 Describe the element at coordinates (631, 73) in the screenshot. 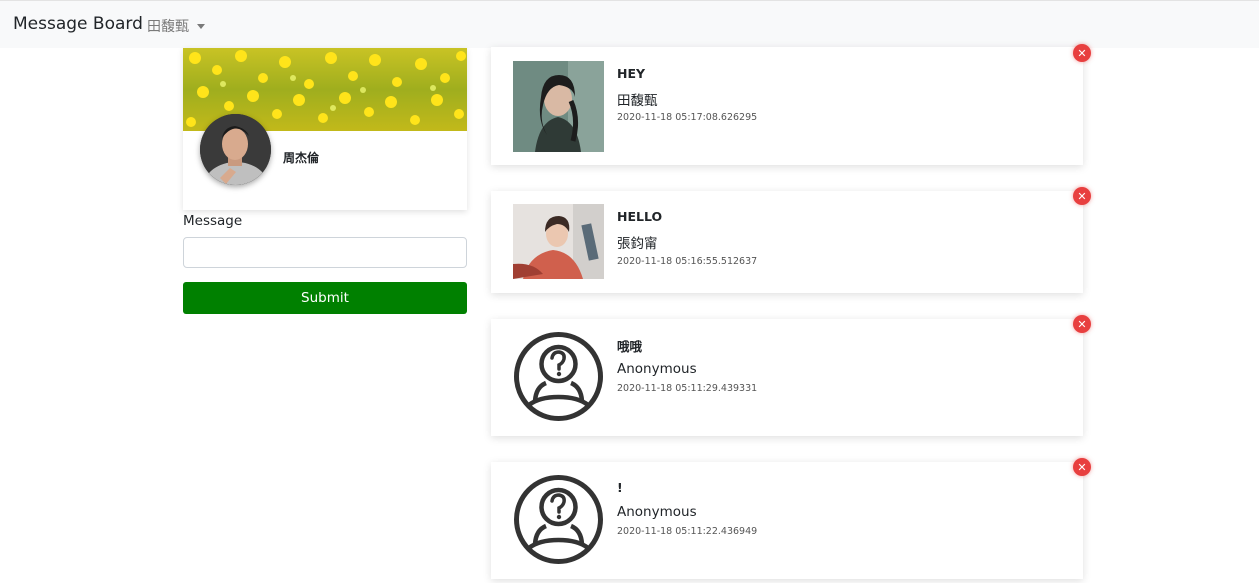

I see `post-title: HEY` at that location.